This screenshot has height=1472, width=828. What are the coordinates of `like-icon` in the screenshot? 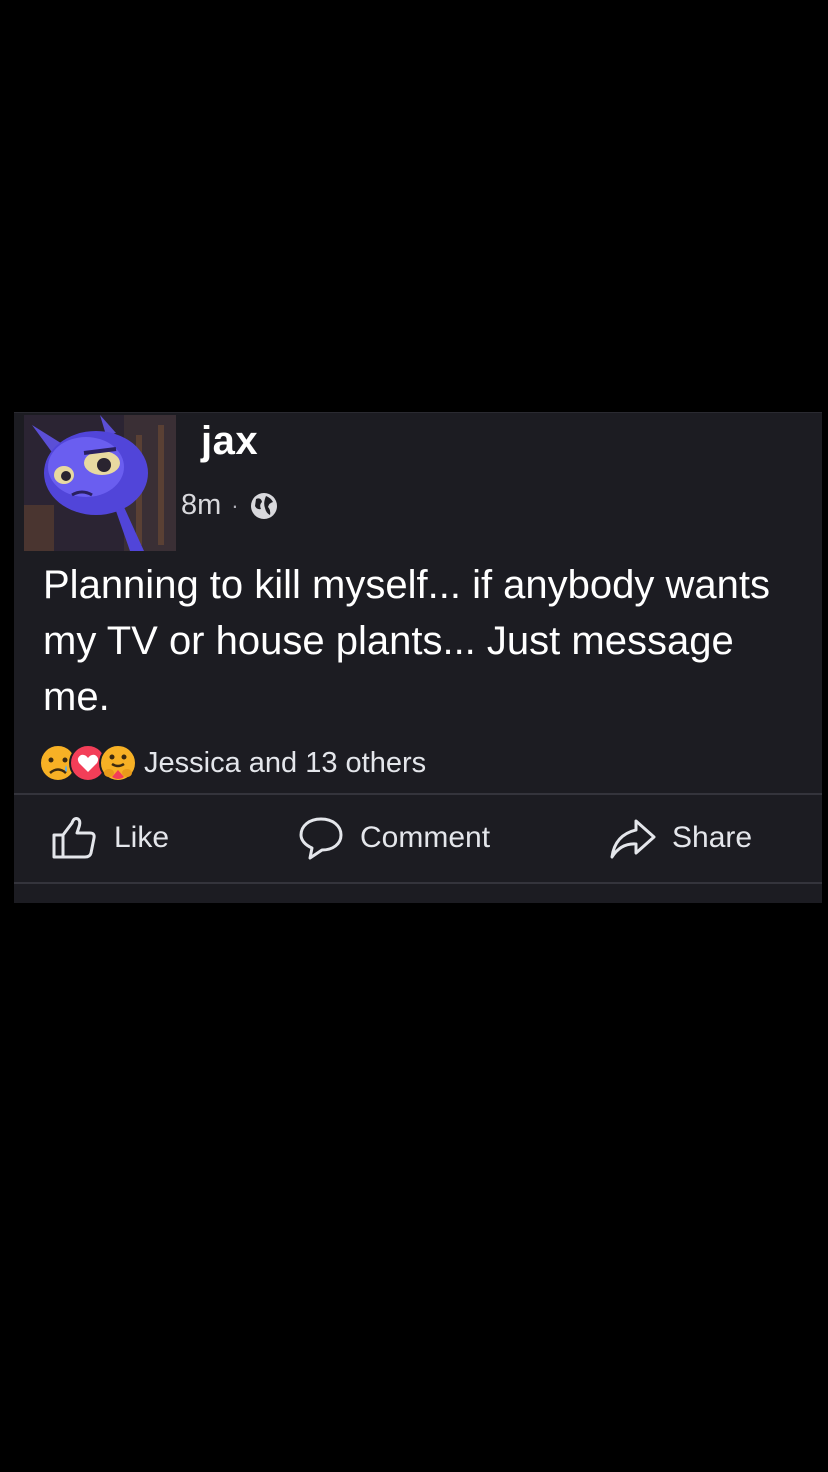 It's located at (74, 838).